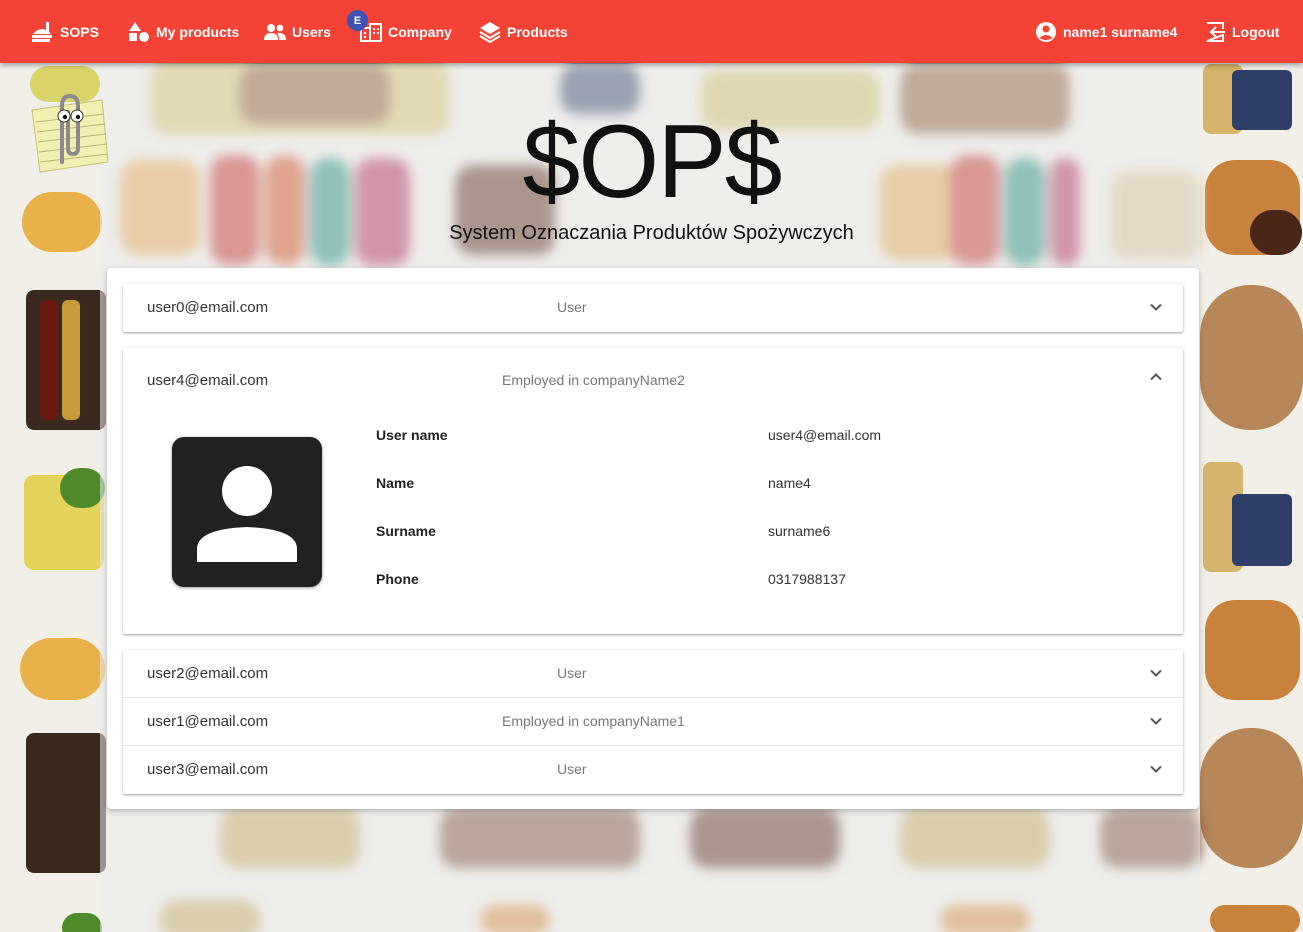  What do you see at coordinates (1046, 32) in the screenshot?
I see `account-circle-icon` at bounding box center [1046, 32].